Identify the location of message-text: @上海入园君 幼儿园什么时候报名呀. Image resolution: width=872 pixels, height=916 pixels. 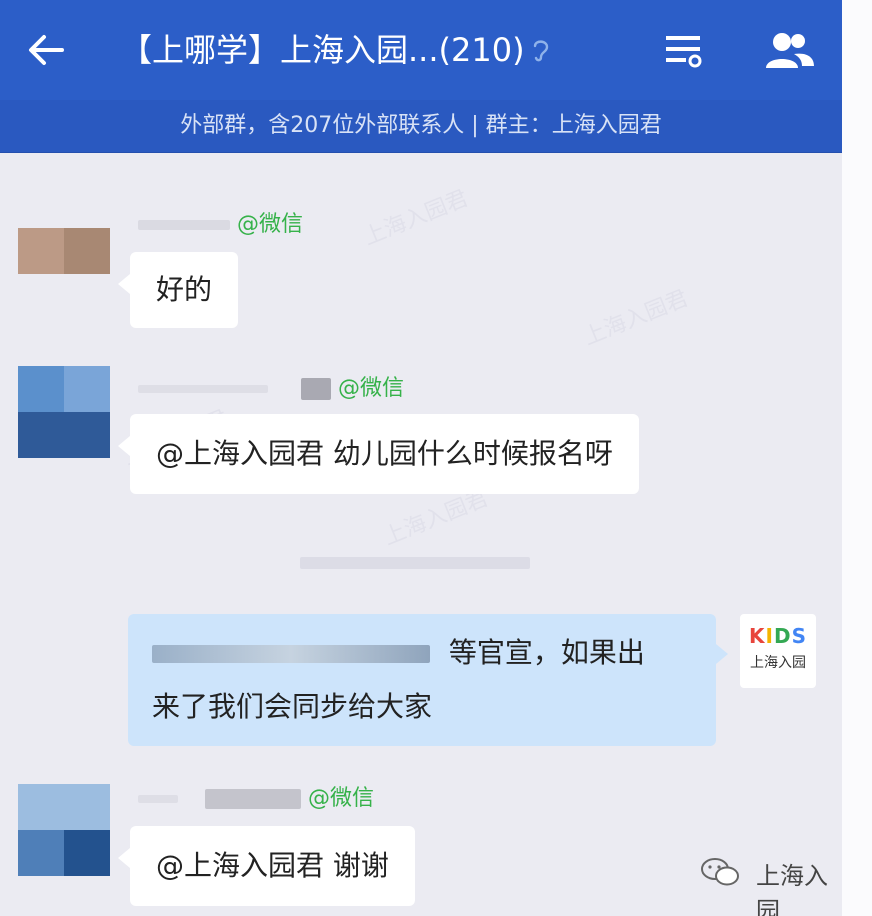
(384, 453).